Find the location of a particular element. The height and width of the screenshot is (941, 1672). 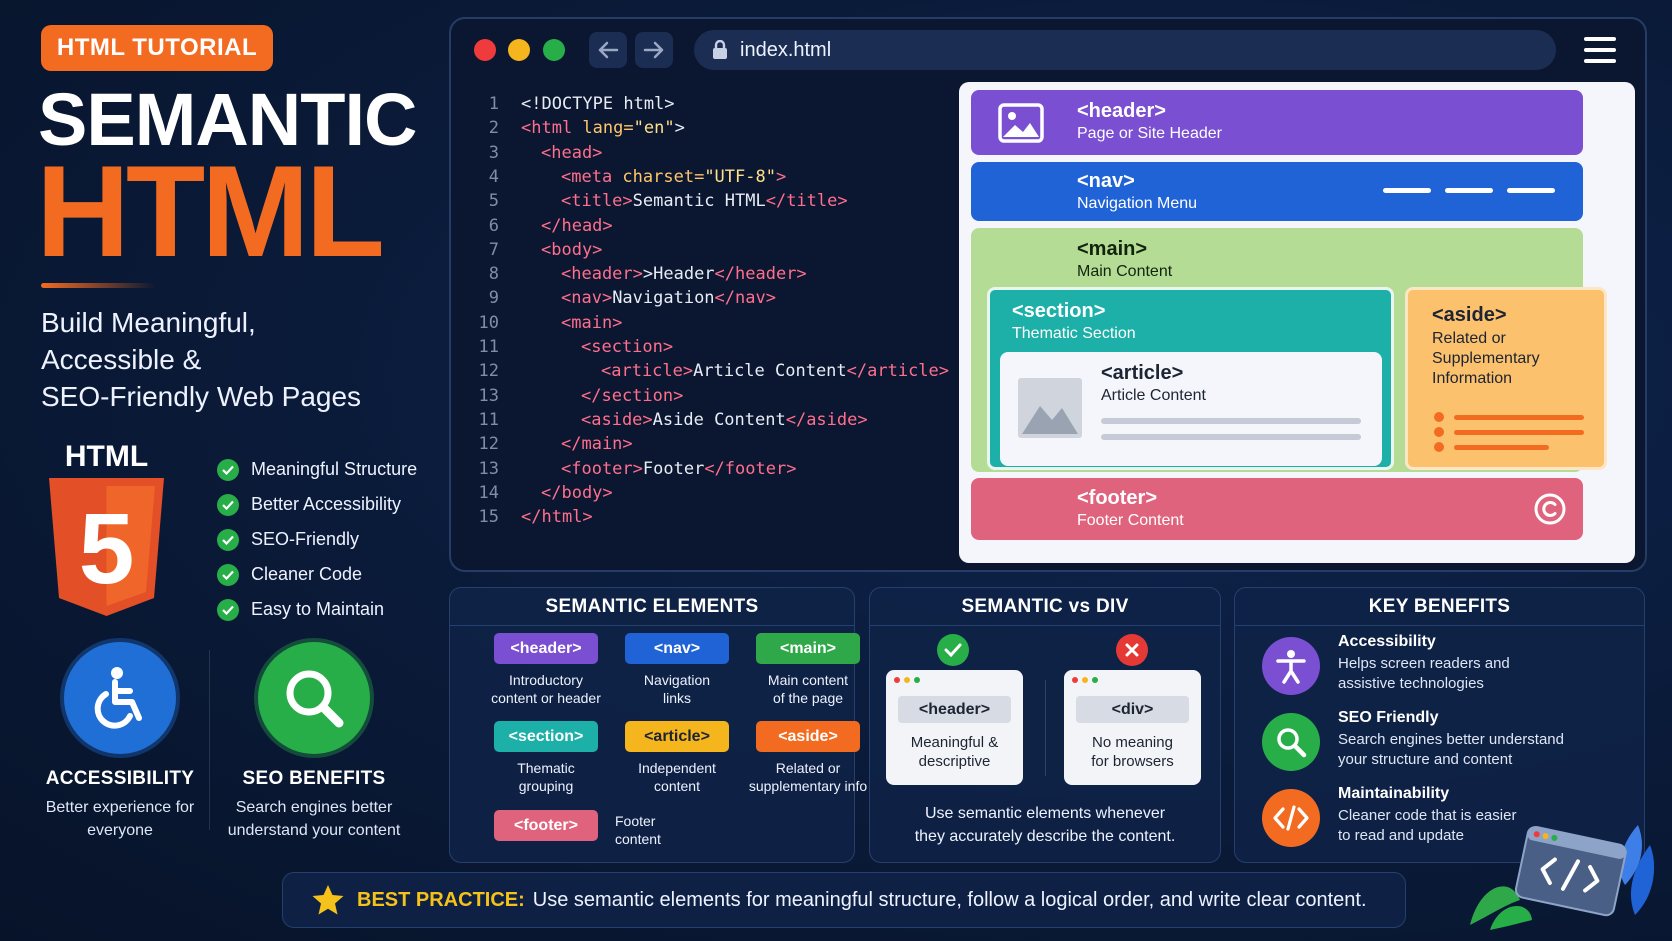

minimize-dot is located at coordinates (519, 50).